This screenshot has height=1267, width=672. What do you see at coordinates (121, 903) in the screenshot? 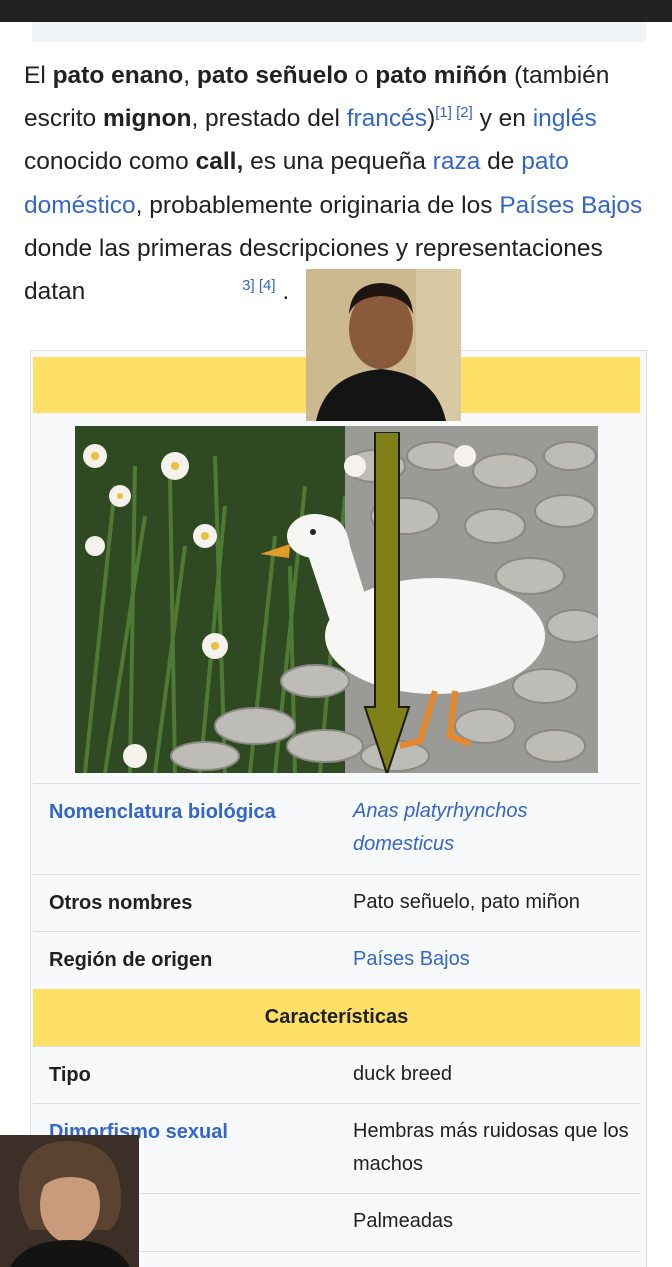
I see `row-label: Otros nombres` at bounding box center [121, 903].